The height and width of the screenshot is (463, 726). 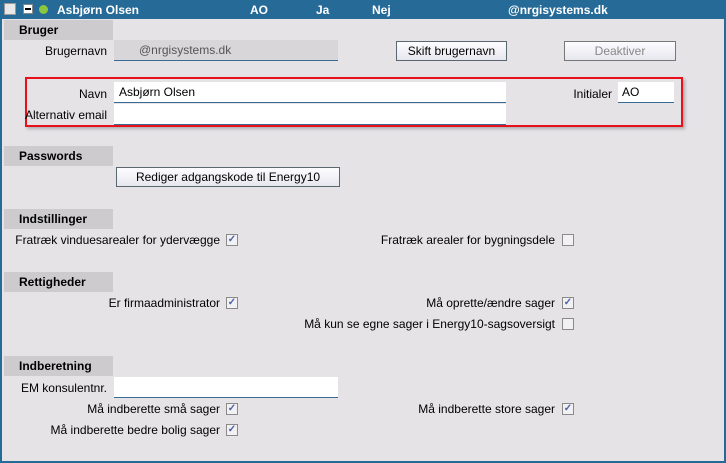 What do you see at coordinates (568, 409) in the screenshot?
I see `report-large-cases-checkbox: ✓` at bounding box center [568, 409].